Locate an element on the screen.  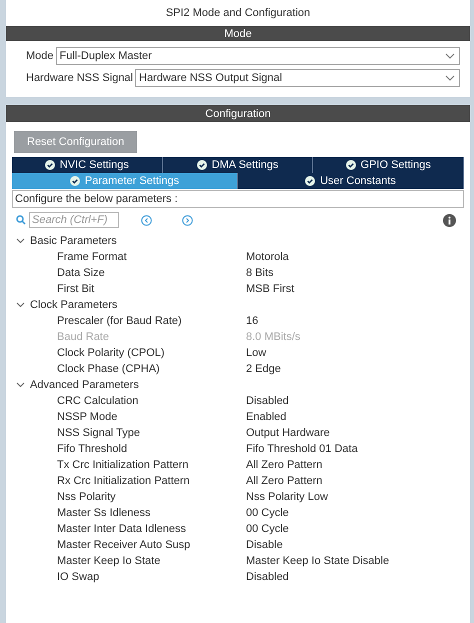
parameter-name: Clock Polarity (CPOL) is located at coordinates (151, 353).